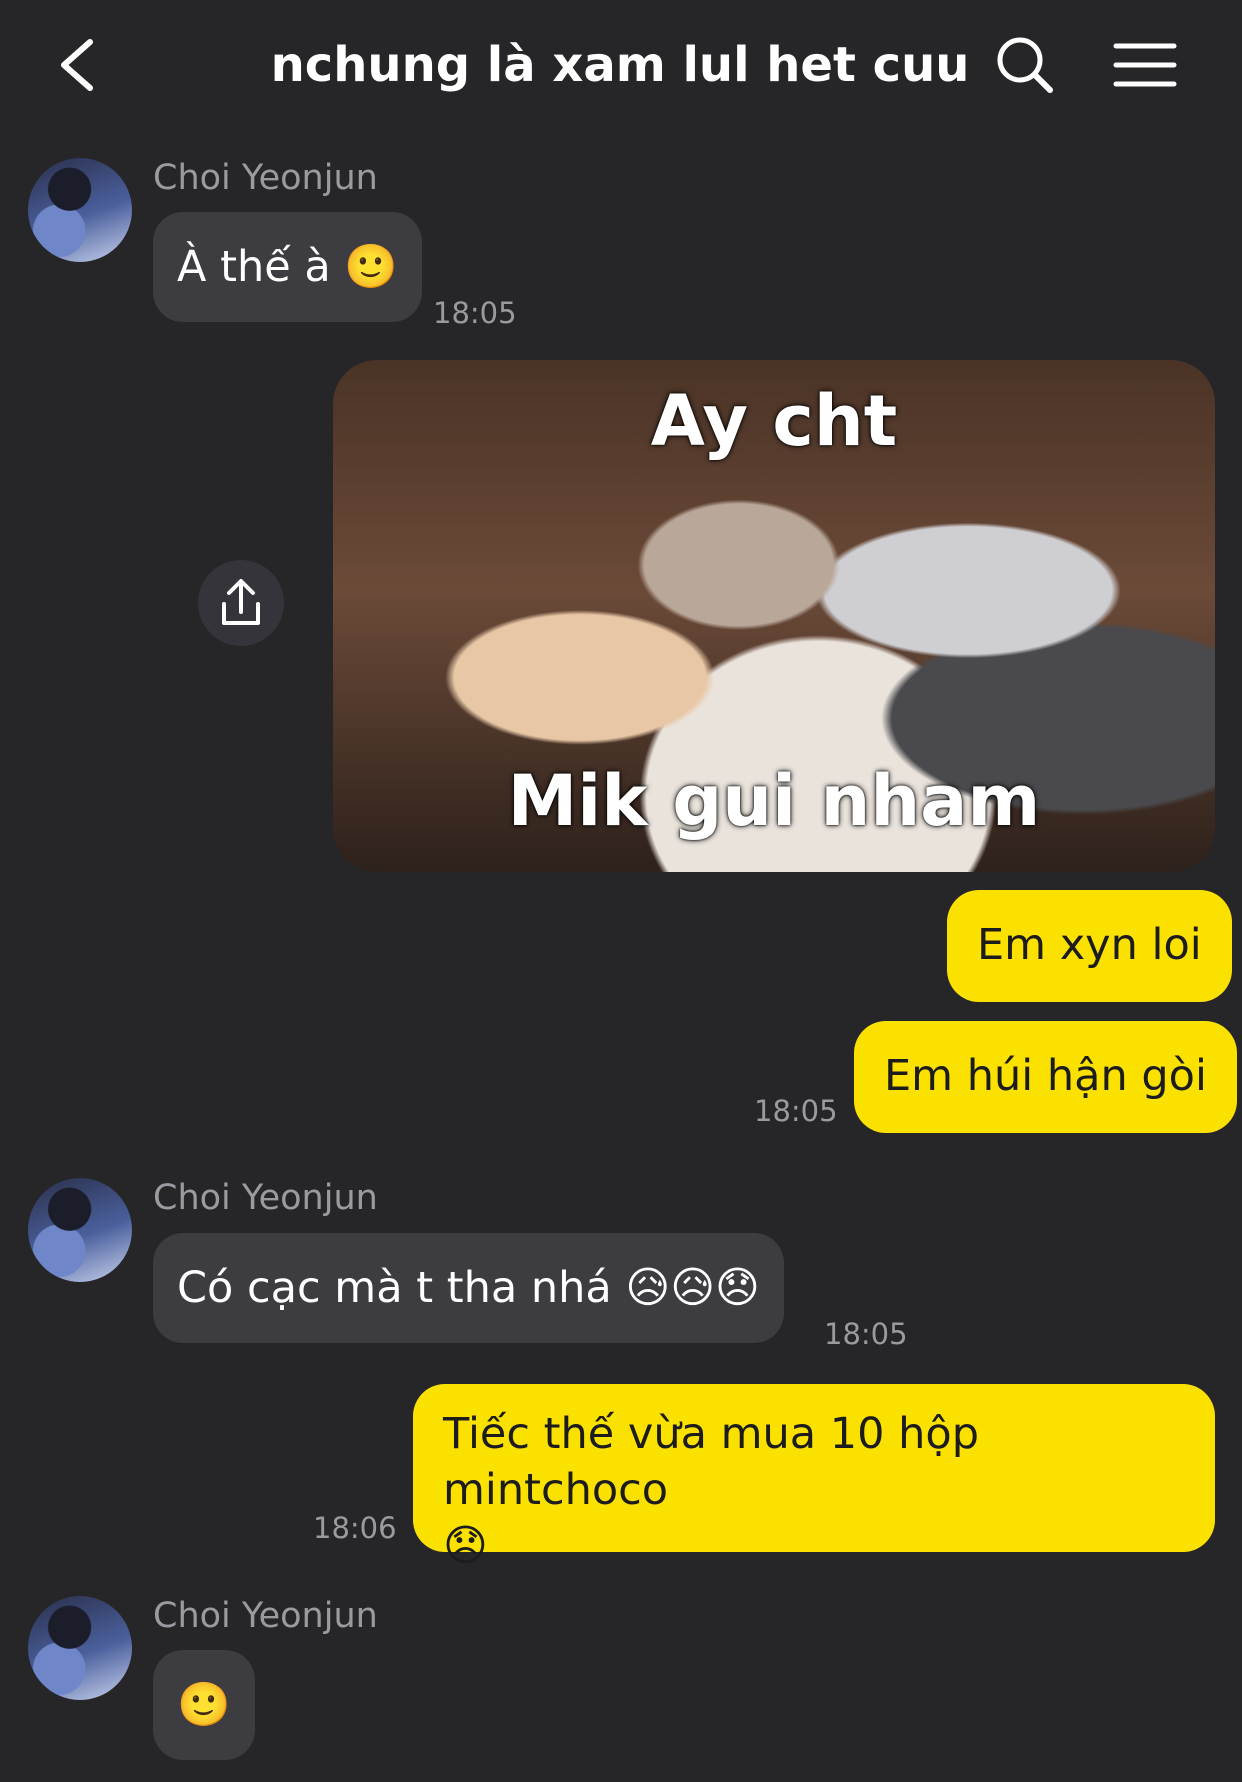  Describe the element at coordinates (1045, 1077) in the screenshot. I see `outgoing-message-bubble: Em húi hận gòi` at that location.